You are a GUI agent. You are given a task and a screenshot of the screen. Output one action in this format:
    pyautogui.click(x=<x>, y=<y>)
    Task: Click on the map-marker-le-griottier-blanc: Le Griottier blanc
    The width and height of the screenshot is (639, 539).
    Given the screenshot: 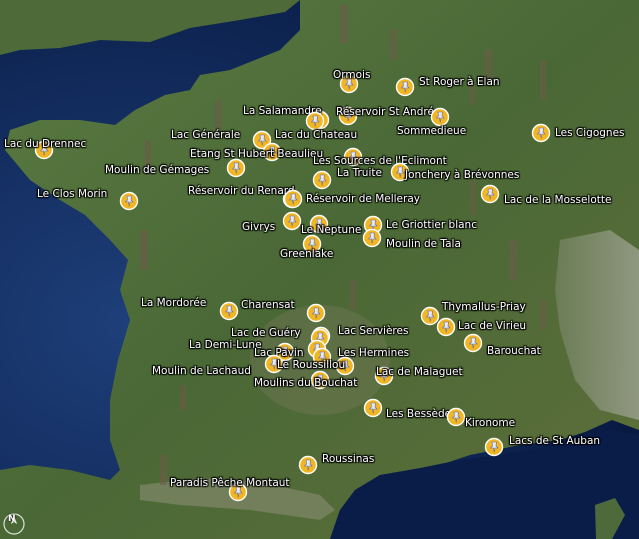 What is the action you would take?
    pyautogui.click(x=420, y=225)
    